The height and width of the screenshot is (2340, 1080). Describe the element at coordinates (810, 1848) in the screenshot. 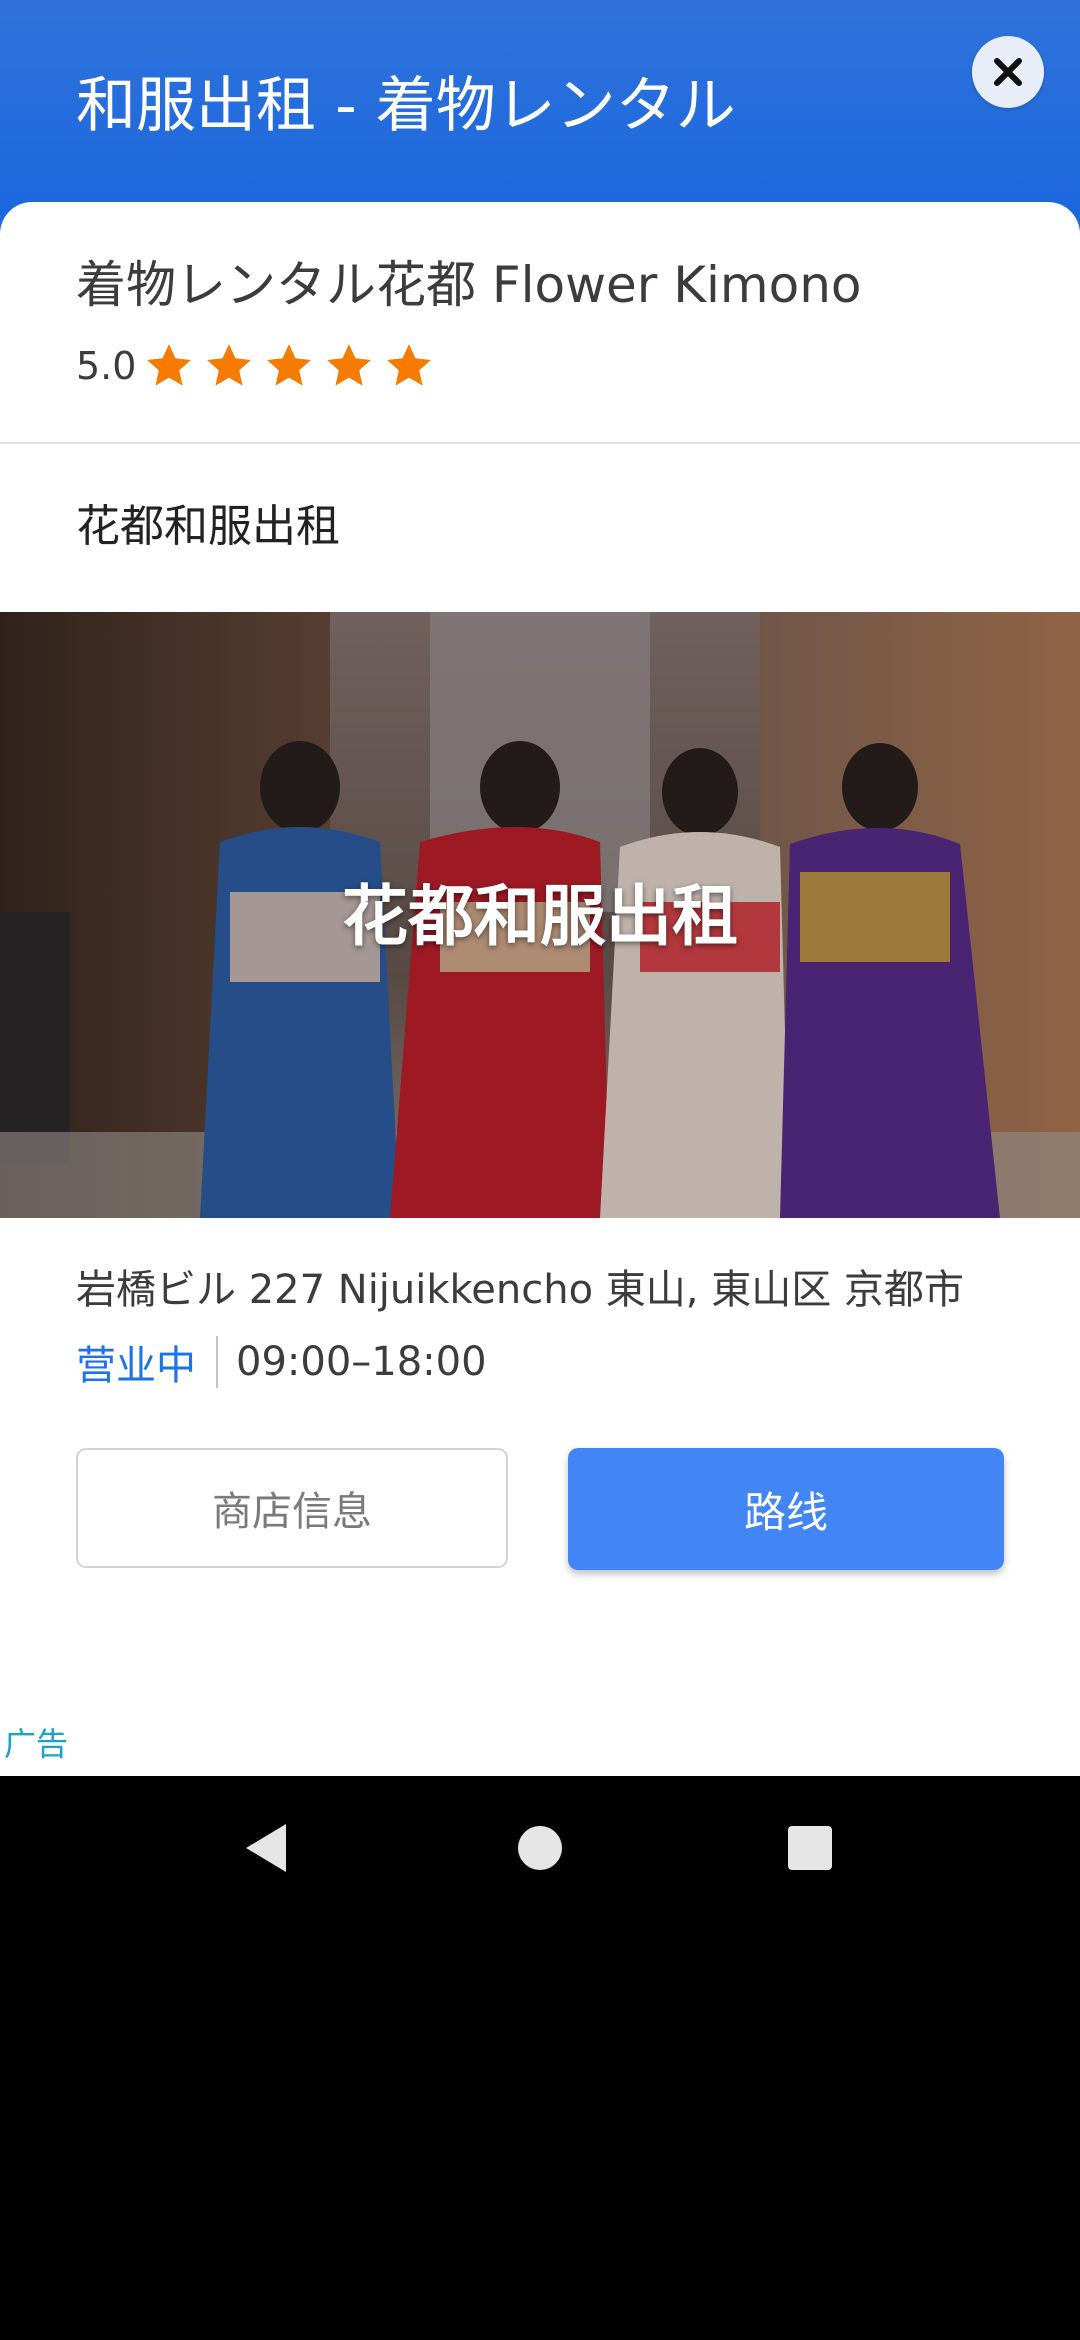

I see `recent-apps-square-icon` at that location.